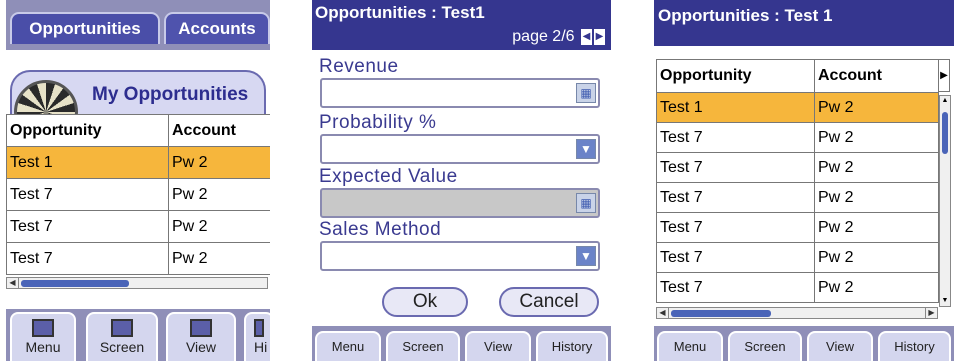 This screenshot has width=957, height=361. What do you see at coordinates (43, 347) in the screenshot?
I see `tab-menu-label: Menu` at bounding box center [43, 347].